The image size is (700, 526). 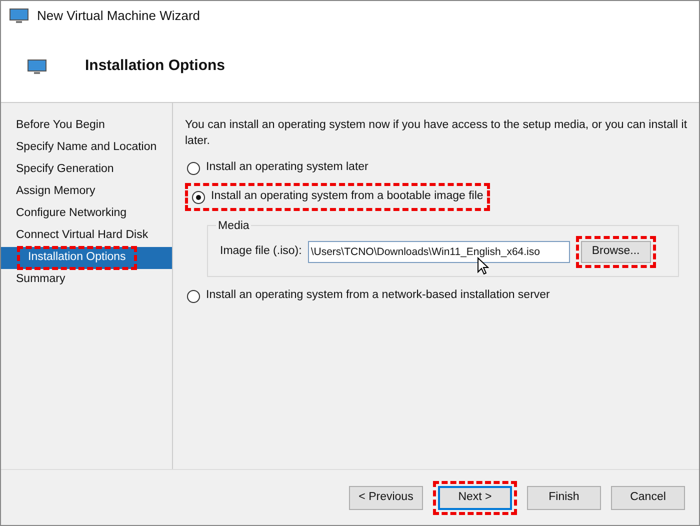 I want to click on radio-option: Install an operating system from a network-based installation server, so click(x=368, y=296).